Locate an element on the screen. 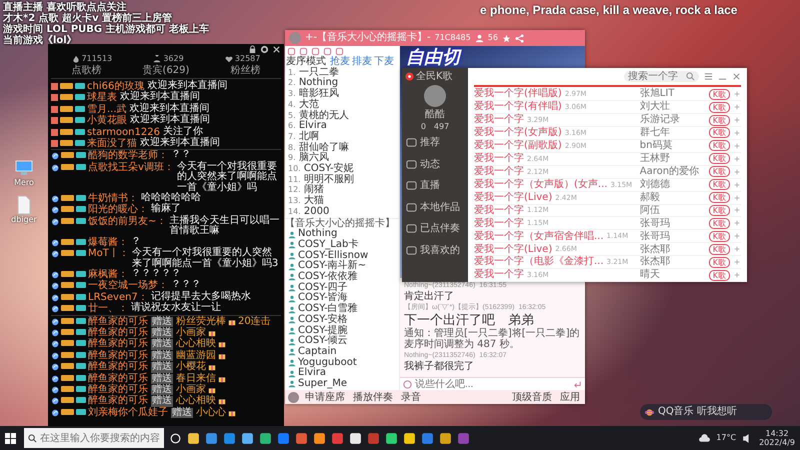 This screenshot has width=800, height=450. computer-icon is located at coordinates (24, 168).